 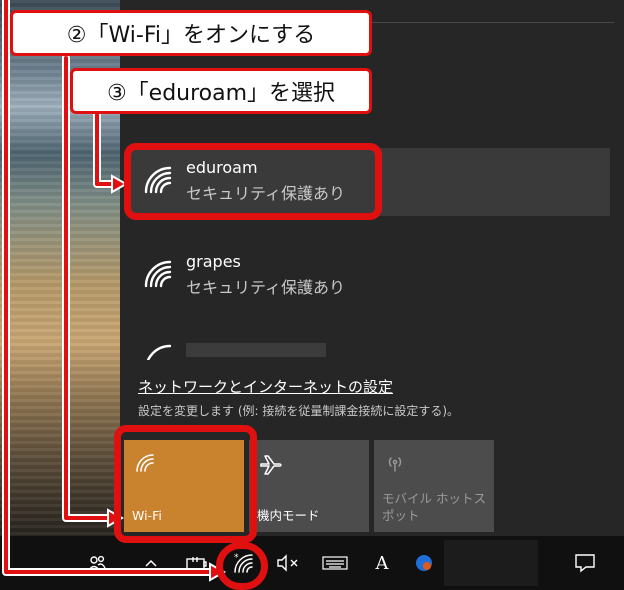 I want to click on callout-step3: ③「eduroam」を選択, so click(x=221, y=91).